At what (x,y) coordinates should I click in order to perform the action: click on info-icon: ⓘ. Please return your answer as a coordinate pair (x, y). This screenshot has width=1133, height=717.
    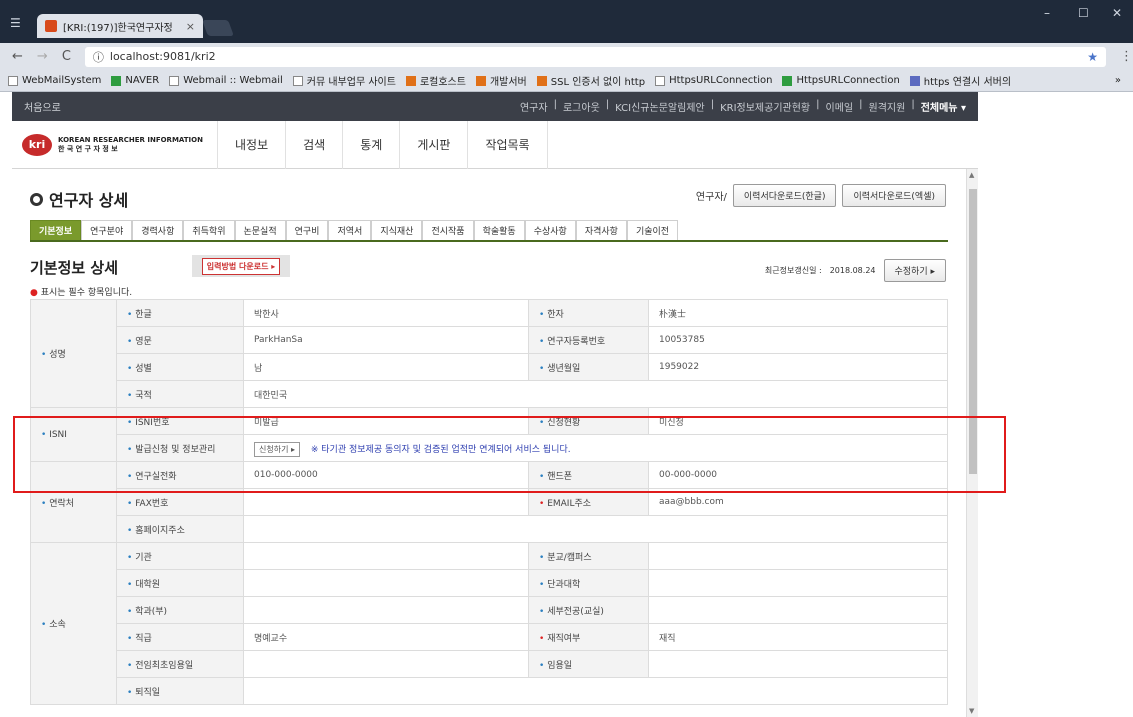
    Looking at the image, I should click on (98, 57).